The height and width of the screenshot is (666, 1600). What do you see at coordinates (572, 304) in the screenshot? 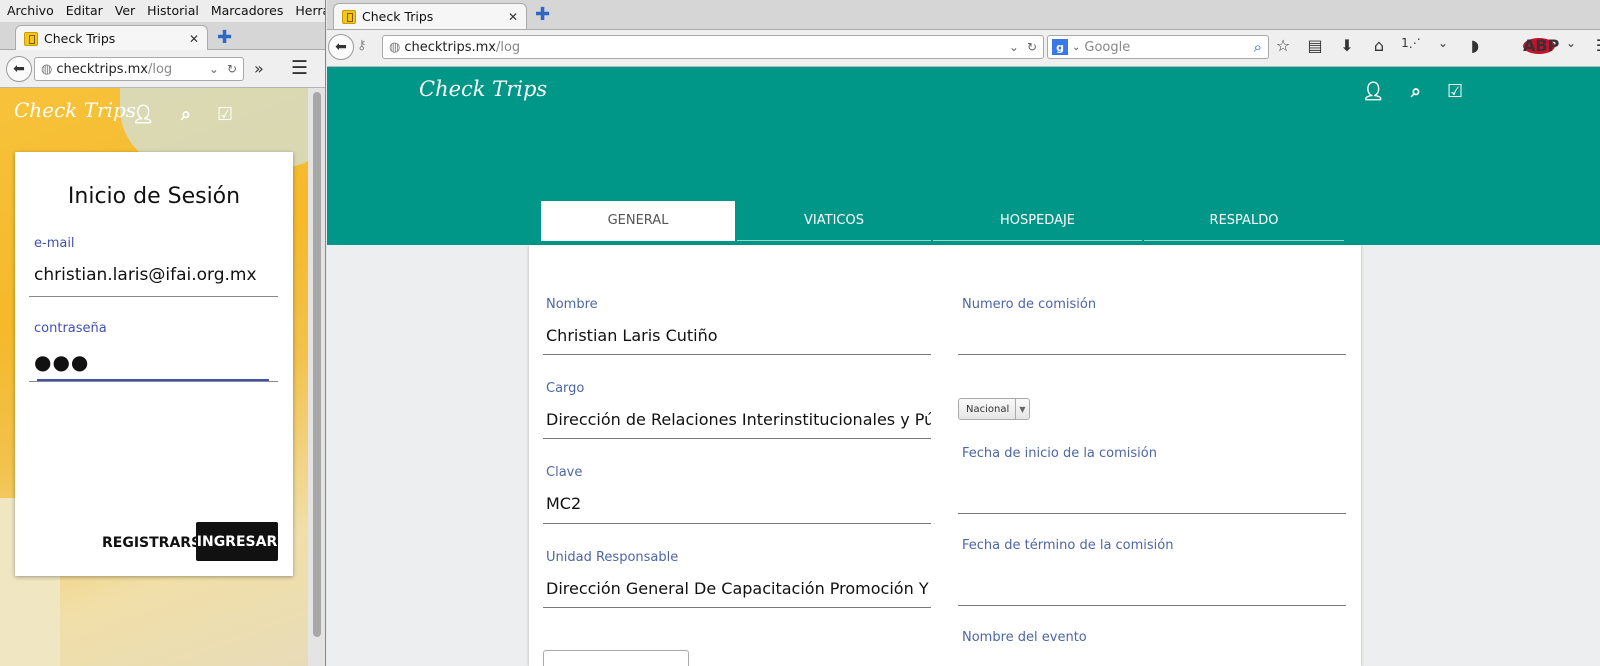
I see `nombre-label: Nombre` at bounding box center [572, 304].